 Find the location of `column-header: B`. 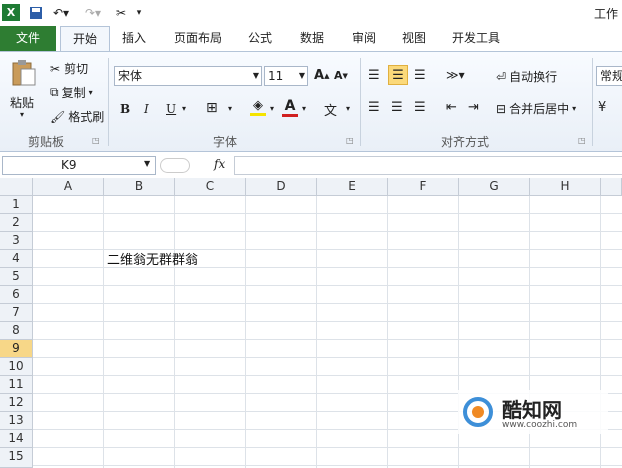

column-header: B is located at coordinates (139, 187).